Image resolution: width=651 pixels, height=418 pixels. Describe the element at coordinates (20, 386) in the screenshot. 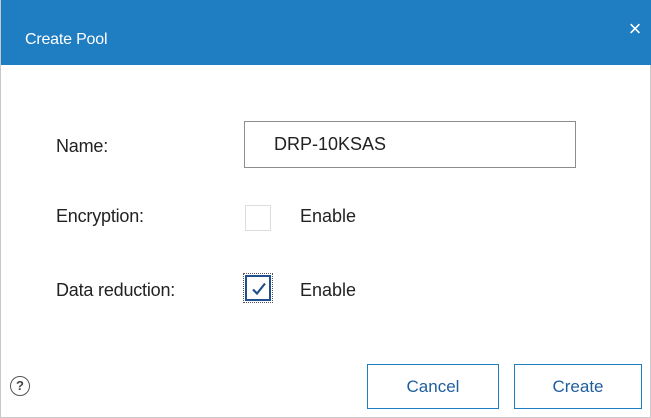

I see `help-icon: ?` at that location.